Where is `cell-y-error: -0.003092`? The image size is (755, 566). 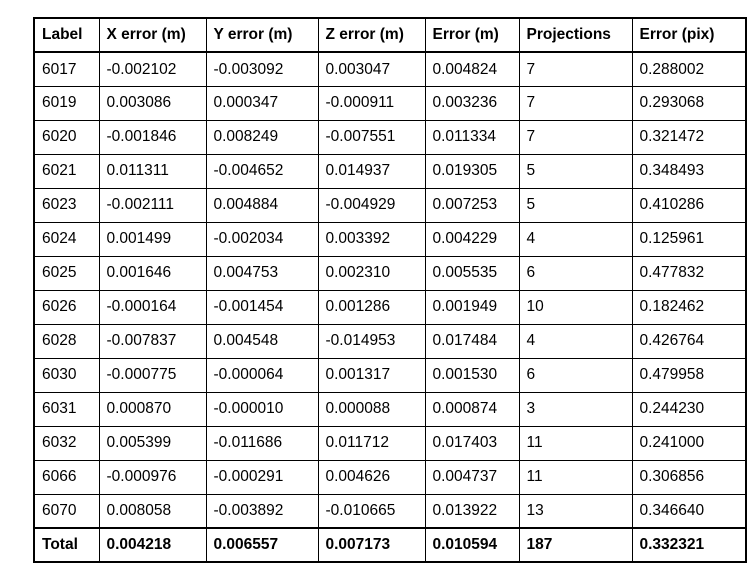 cell-y-error: -0.003092 is located at coordinates (262, 69).